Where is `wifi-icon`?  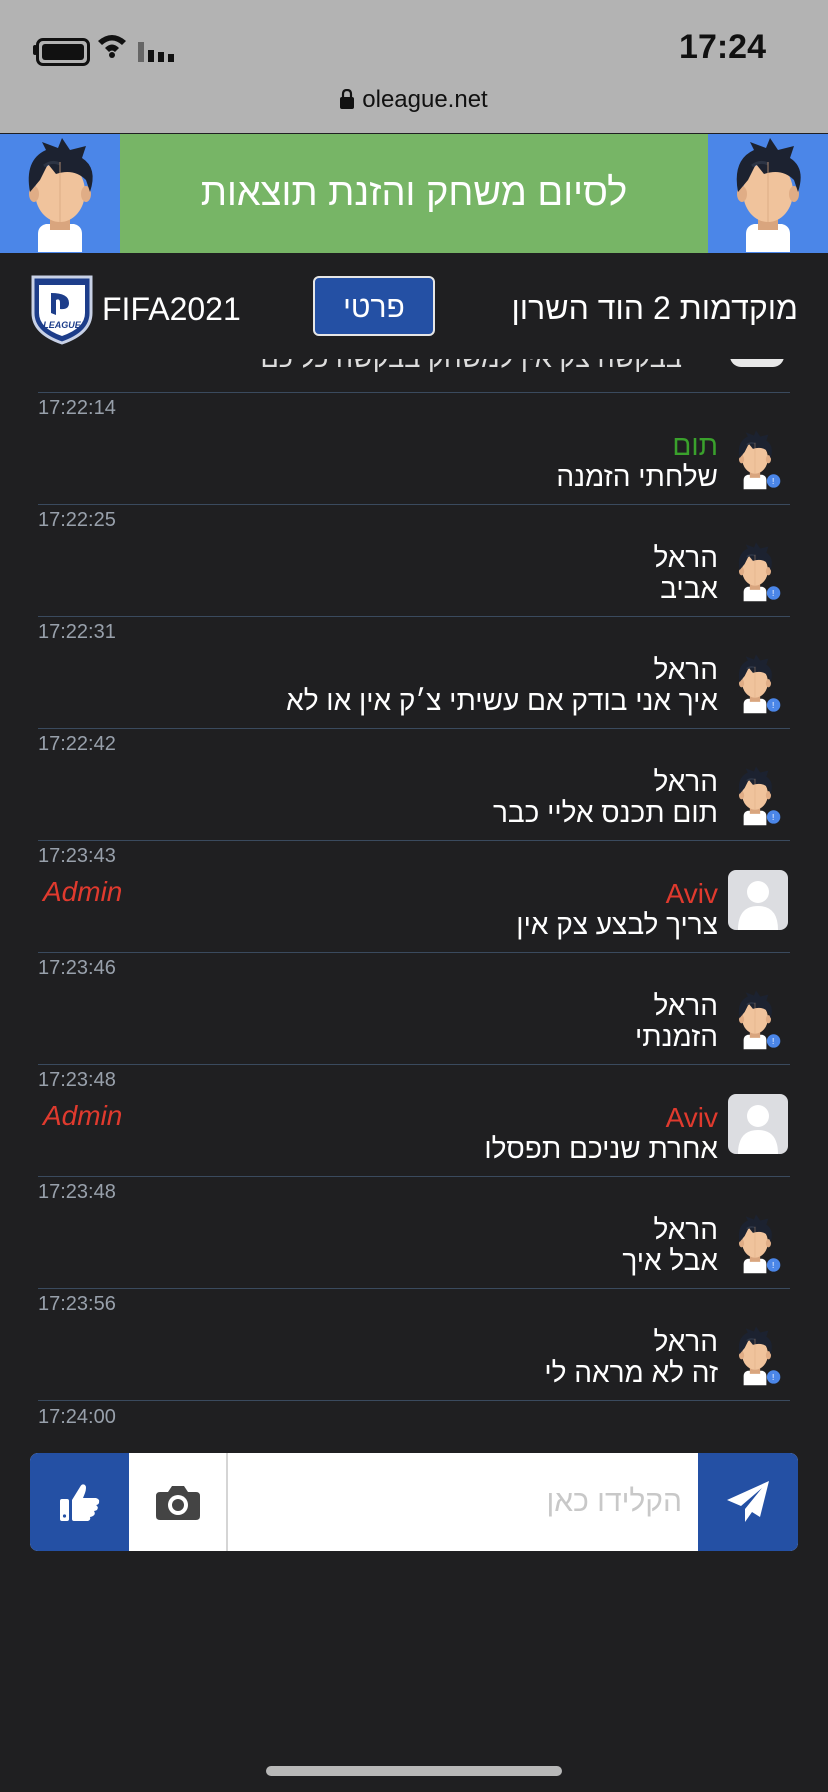 wifi-icon is located at coordinates (112, 46).